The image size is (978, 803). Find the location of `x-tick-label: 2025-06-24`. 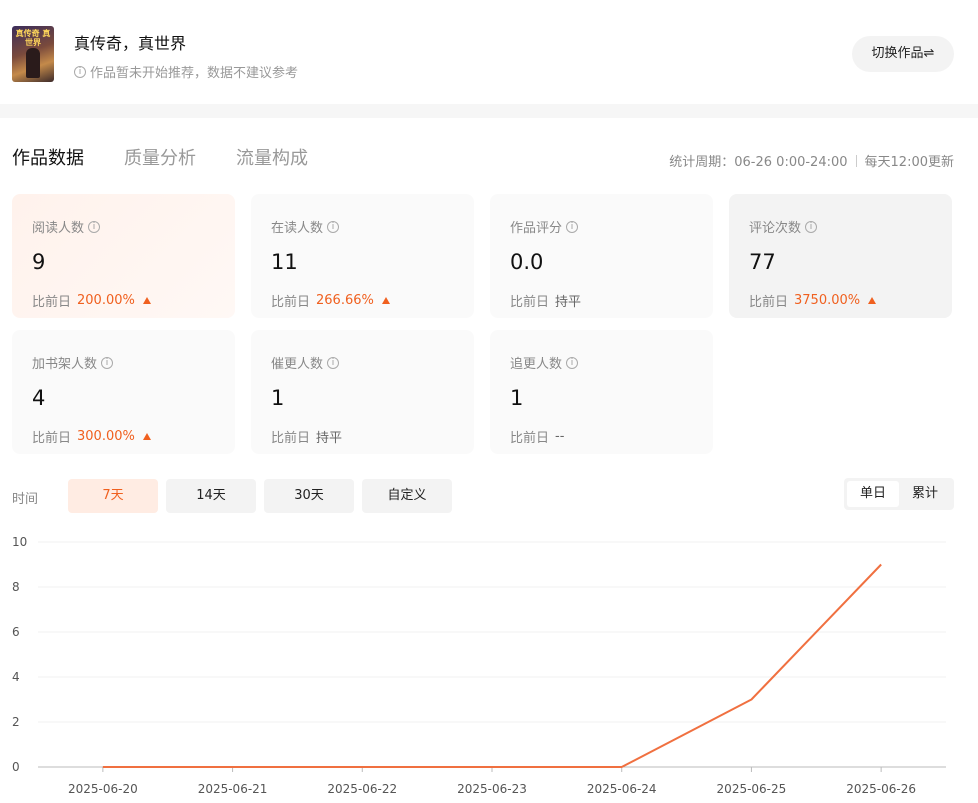

x-tick-label: 2025-06-24 is located at coordinates (622, 789).